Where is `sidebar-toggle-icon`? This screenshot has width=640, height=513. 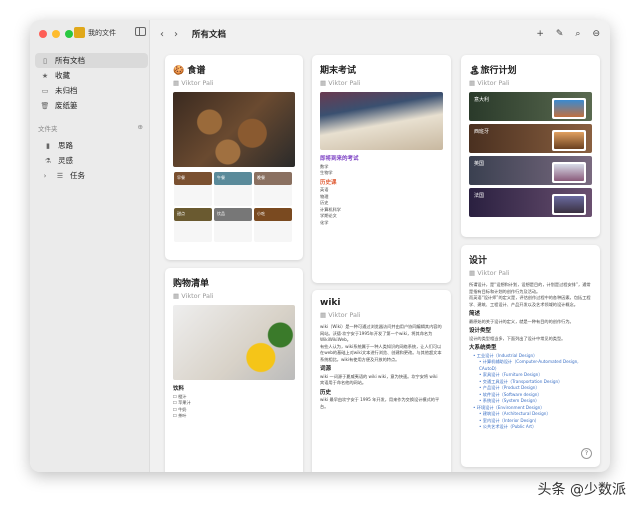
sidebar-toggle-icon is located at coordinates (140, 31).